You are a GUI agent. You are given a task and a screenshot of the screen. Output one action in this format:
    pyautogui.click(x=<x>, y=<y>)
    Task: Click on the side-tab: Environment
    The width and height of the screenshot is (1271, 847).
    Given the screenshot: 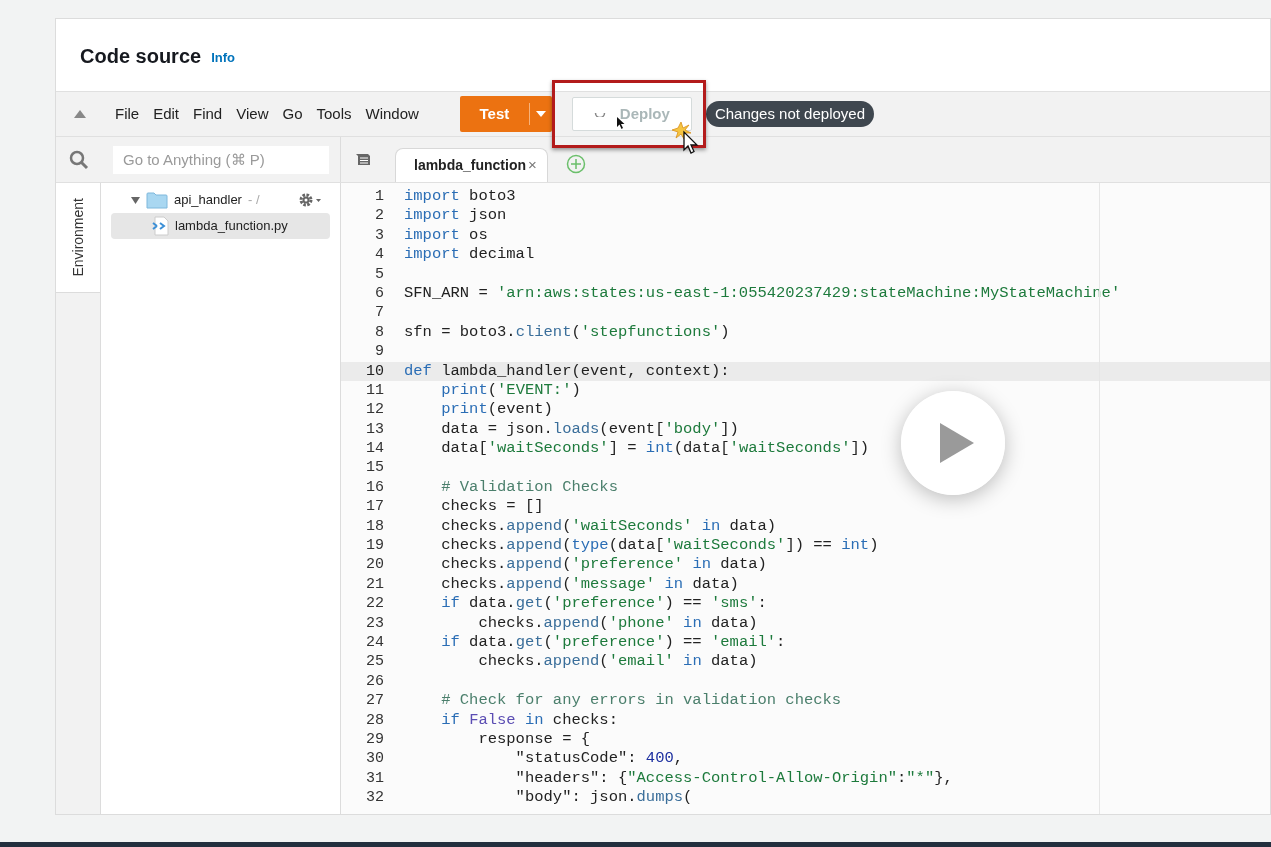 What is the action you would take?
    pyautogui.click(x=78, y=238)
    